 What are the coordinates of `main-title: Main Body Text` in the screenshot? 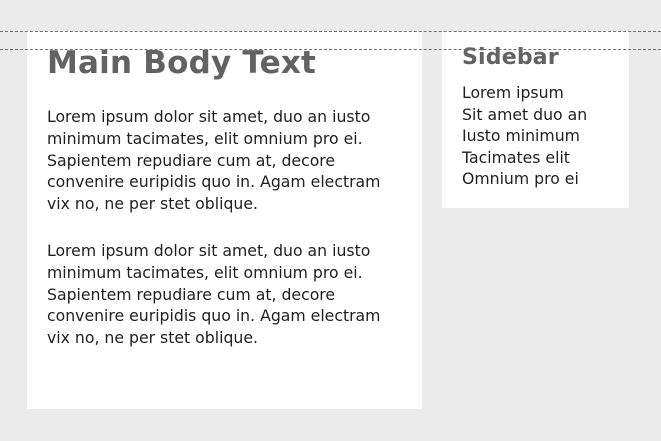 It's located at (182, 63).